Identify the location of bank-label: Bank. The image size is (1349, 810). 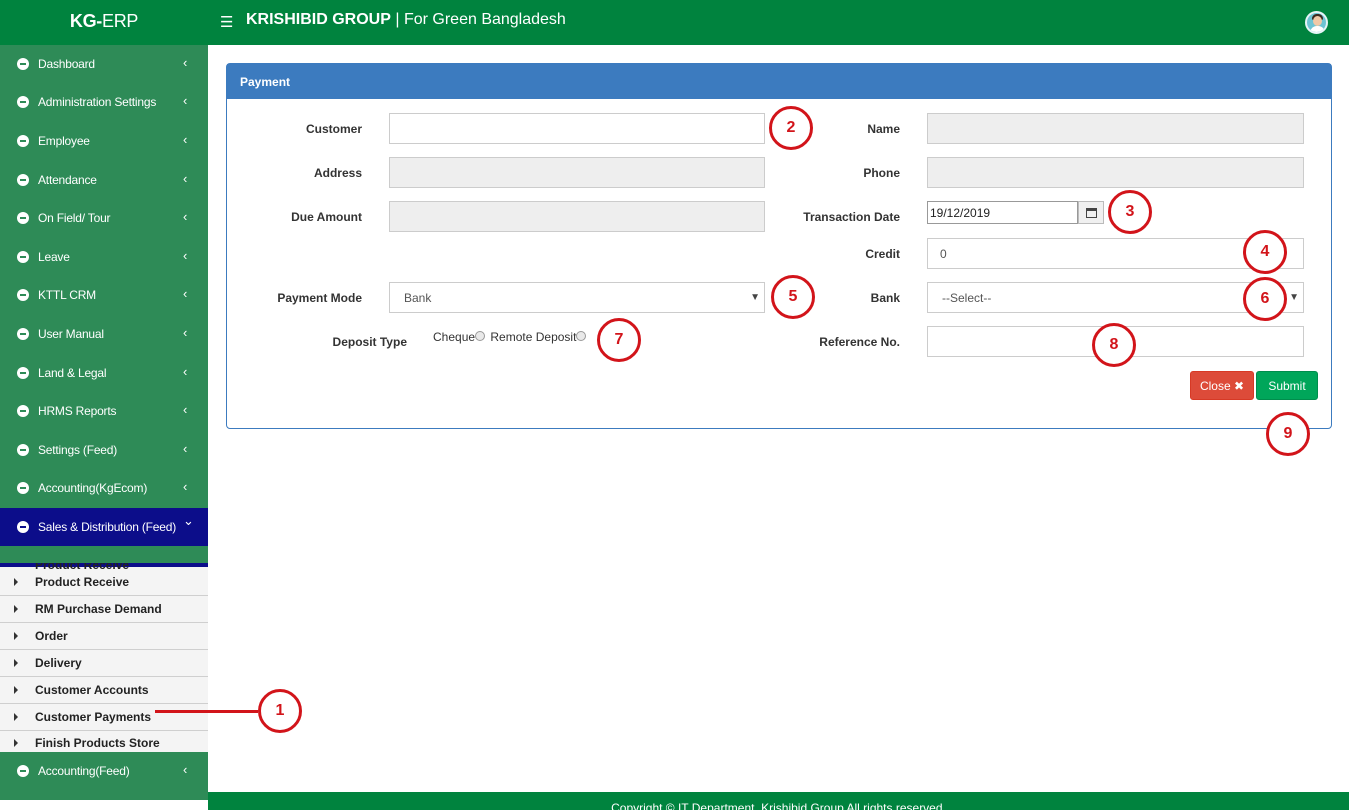
(885, 298).